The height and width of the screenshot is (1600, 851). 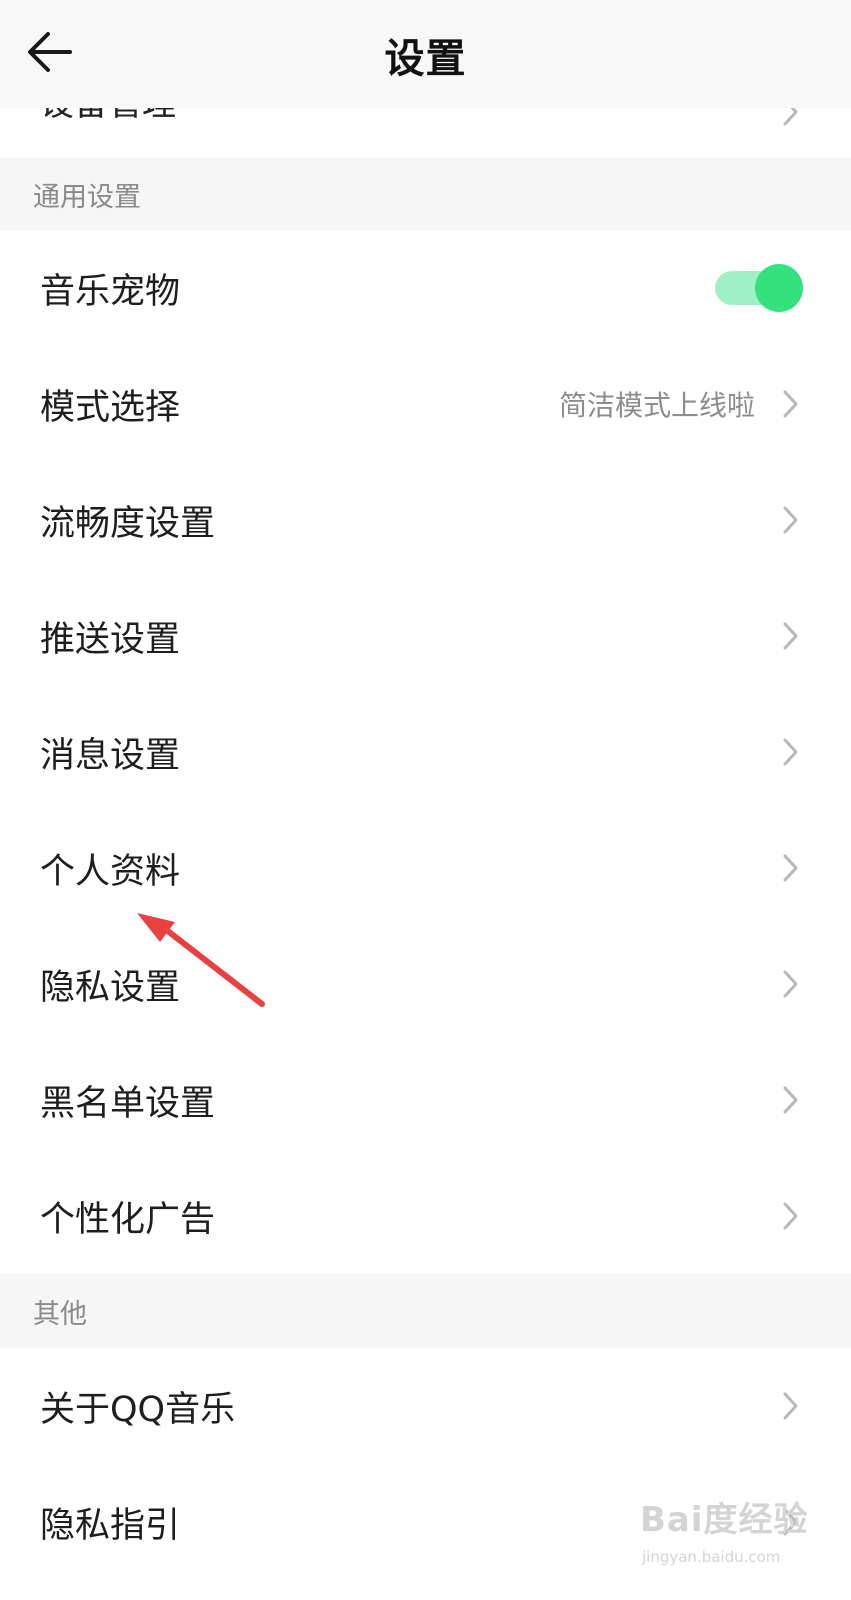 What do you see at coordinates (110, 291) in the screenshot?
I see `row-label: 音乐宠物` at bounding box center [110, 291].